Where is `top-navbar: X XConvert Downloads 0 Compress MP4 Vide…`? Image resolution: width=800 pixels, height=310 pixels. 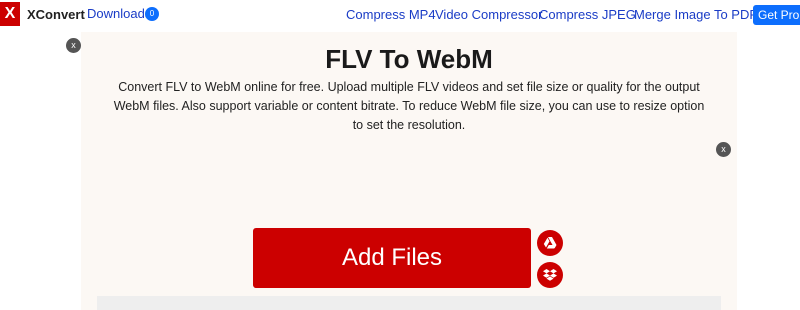
top-navbar: X XConvert Downloads 0 Compress MP4 Vide… is located at coordinates (400, 15).